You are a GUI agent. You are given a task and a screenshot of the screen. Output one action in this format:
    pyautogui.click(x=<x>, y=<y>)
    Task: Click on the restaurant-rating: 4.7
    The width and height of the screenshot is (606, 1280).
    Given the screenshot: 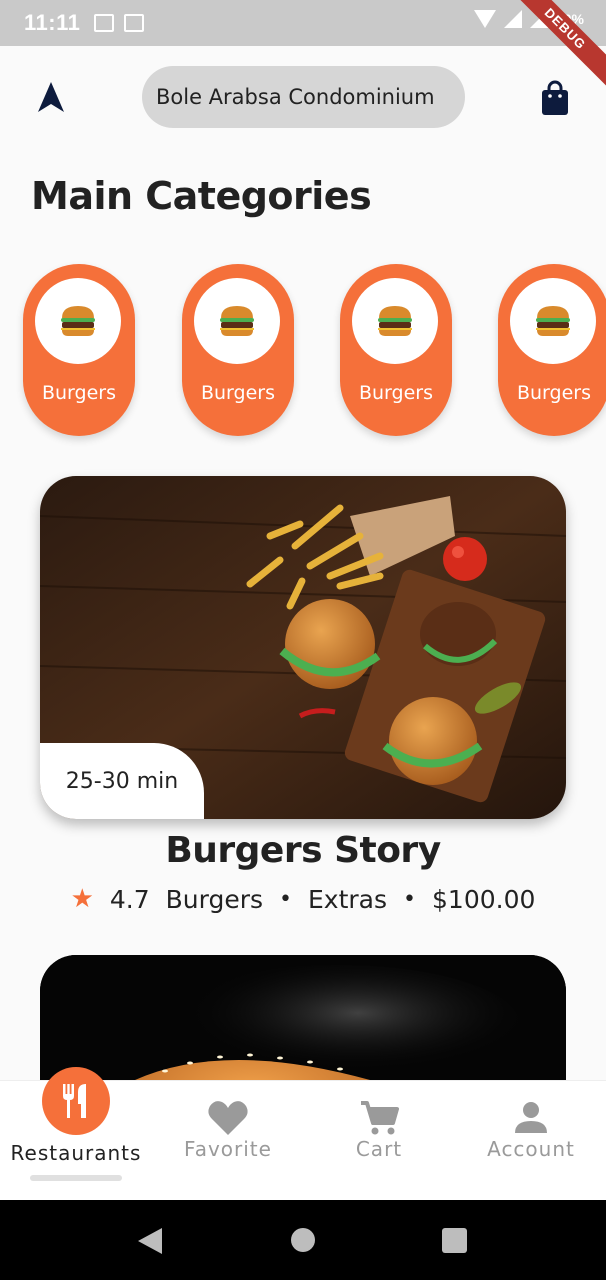 What is the action you would take?
    pyautogui.click(x=129, y=899)
    